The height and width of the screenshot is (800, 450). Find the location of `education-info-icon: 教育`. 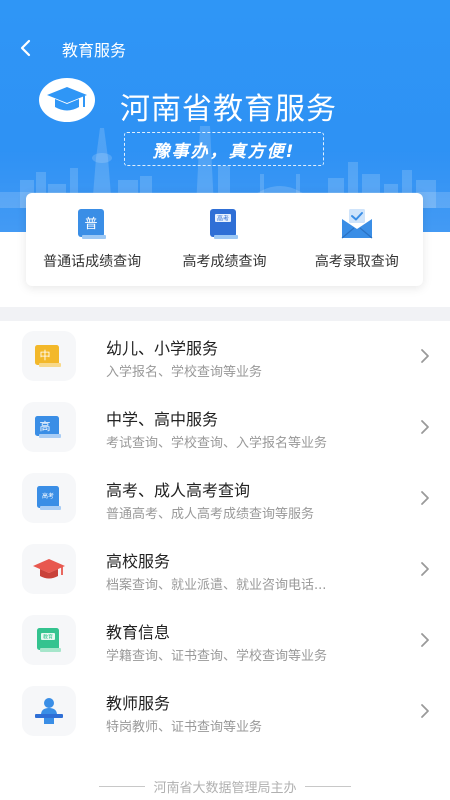

education-info-icon: 教育 is located at coordinates (49, 640).